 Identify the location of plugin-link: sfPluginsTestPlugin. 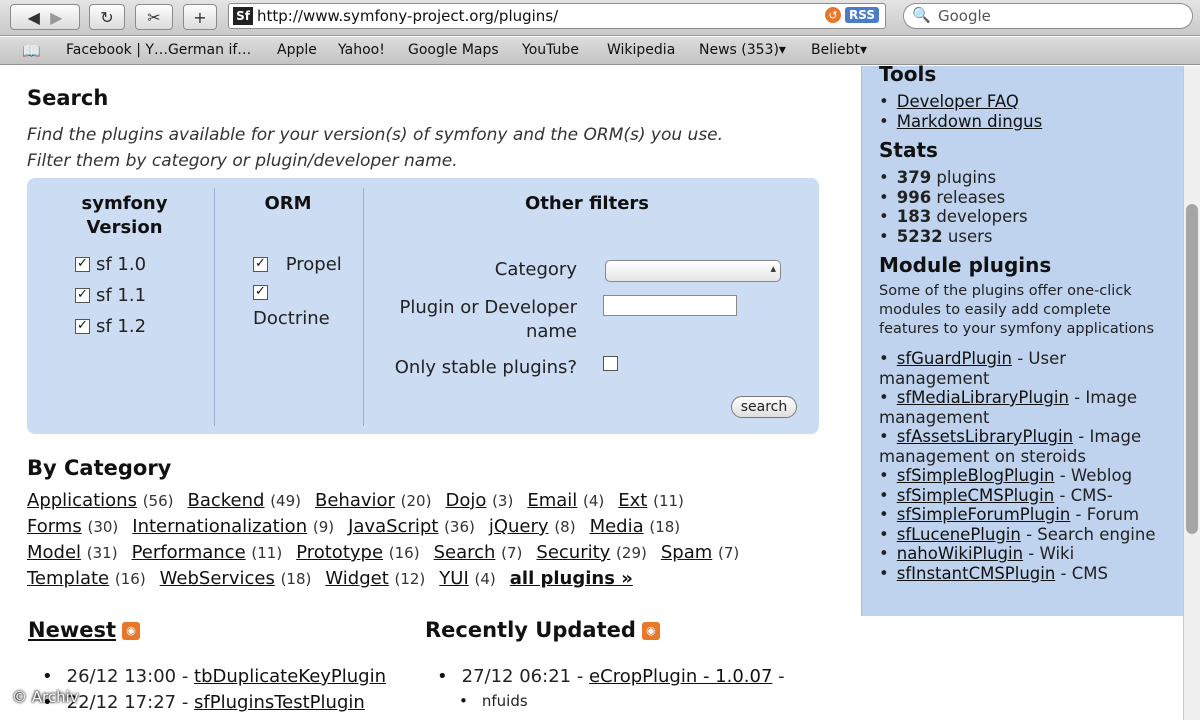
(279, 702).